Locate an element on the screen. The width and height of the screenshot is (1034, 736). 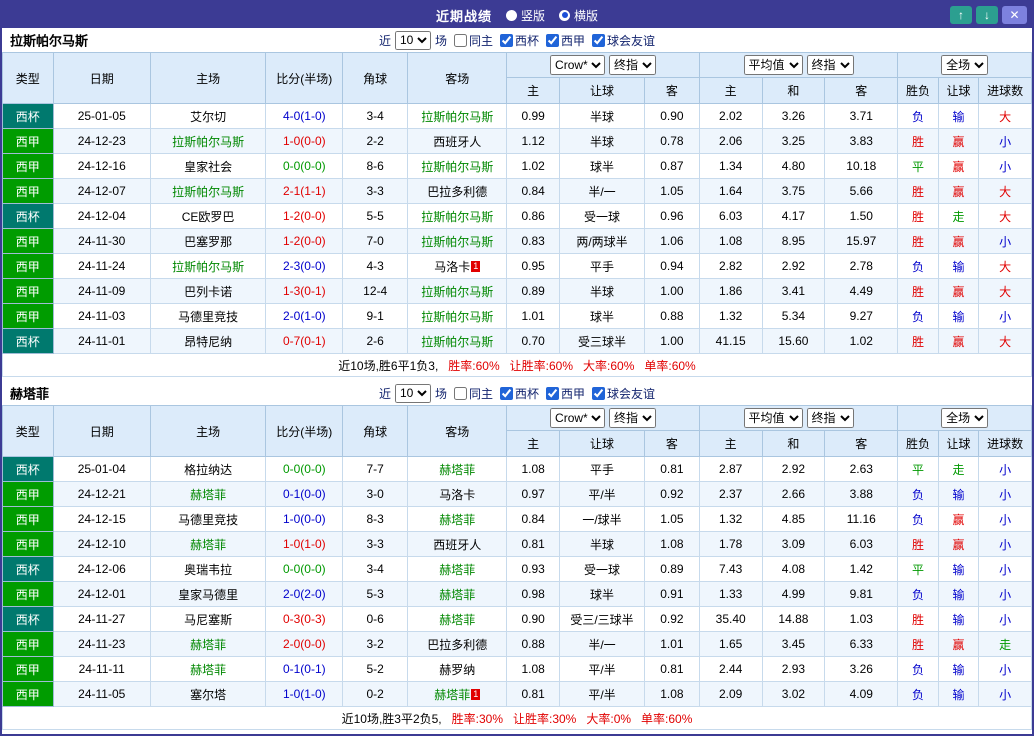
date-cell: 24-12-06 is located at coordinates (101, 569).